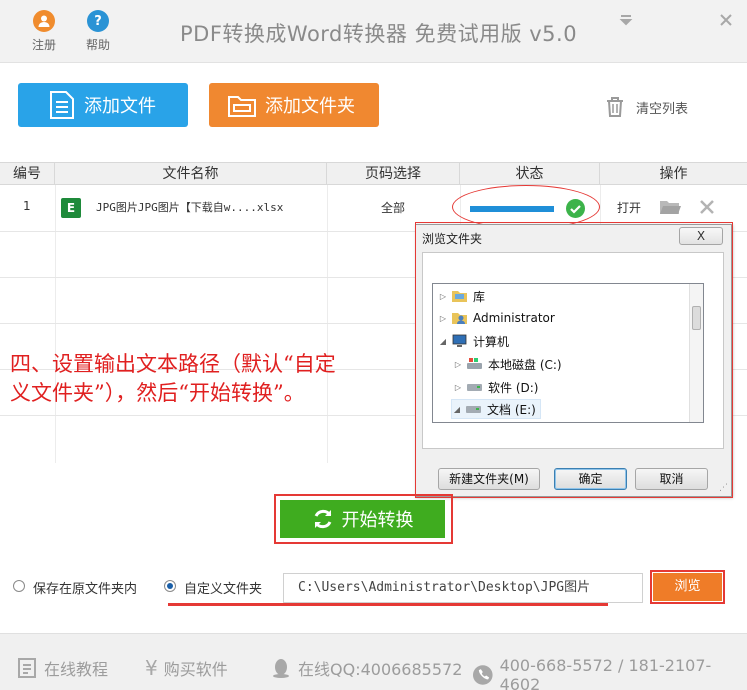 The width and height of the screenshot is (747, 690). I want to click on instruction-line-2: 义文件夹”），然后“开始转换”。, so click(157, 393).